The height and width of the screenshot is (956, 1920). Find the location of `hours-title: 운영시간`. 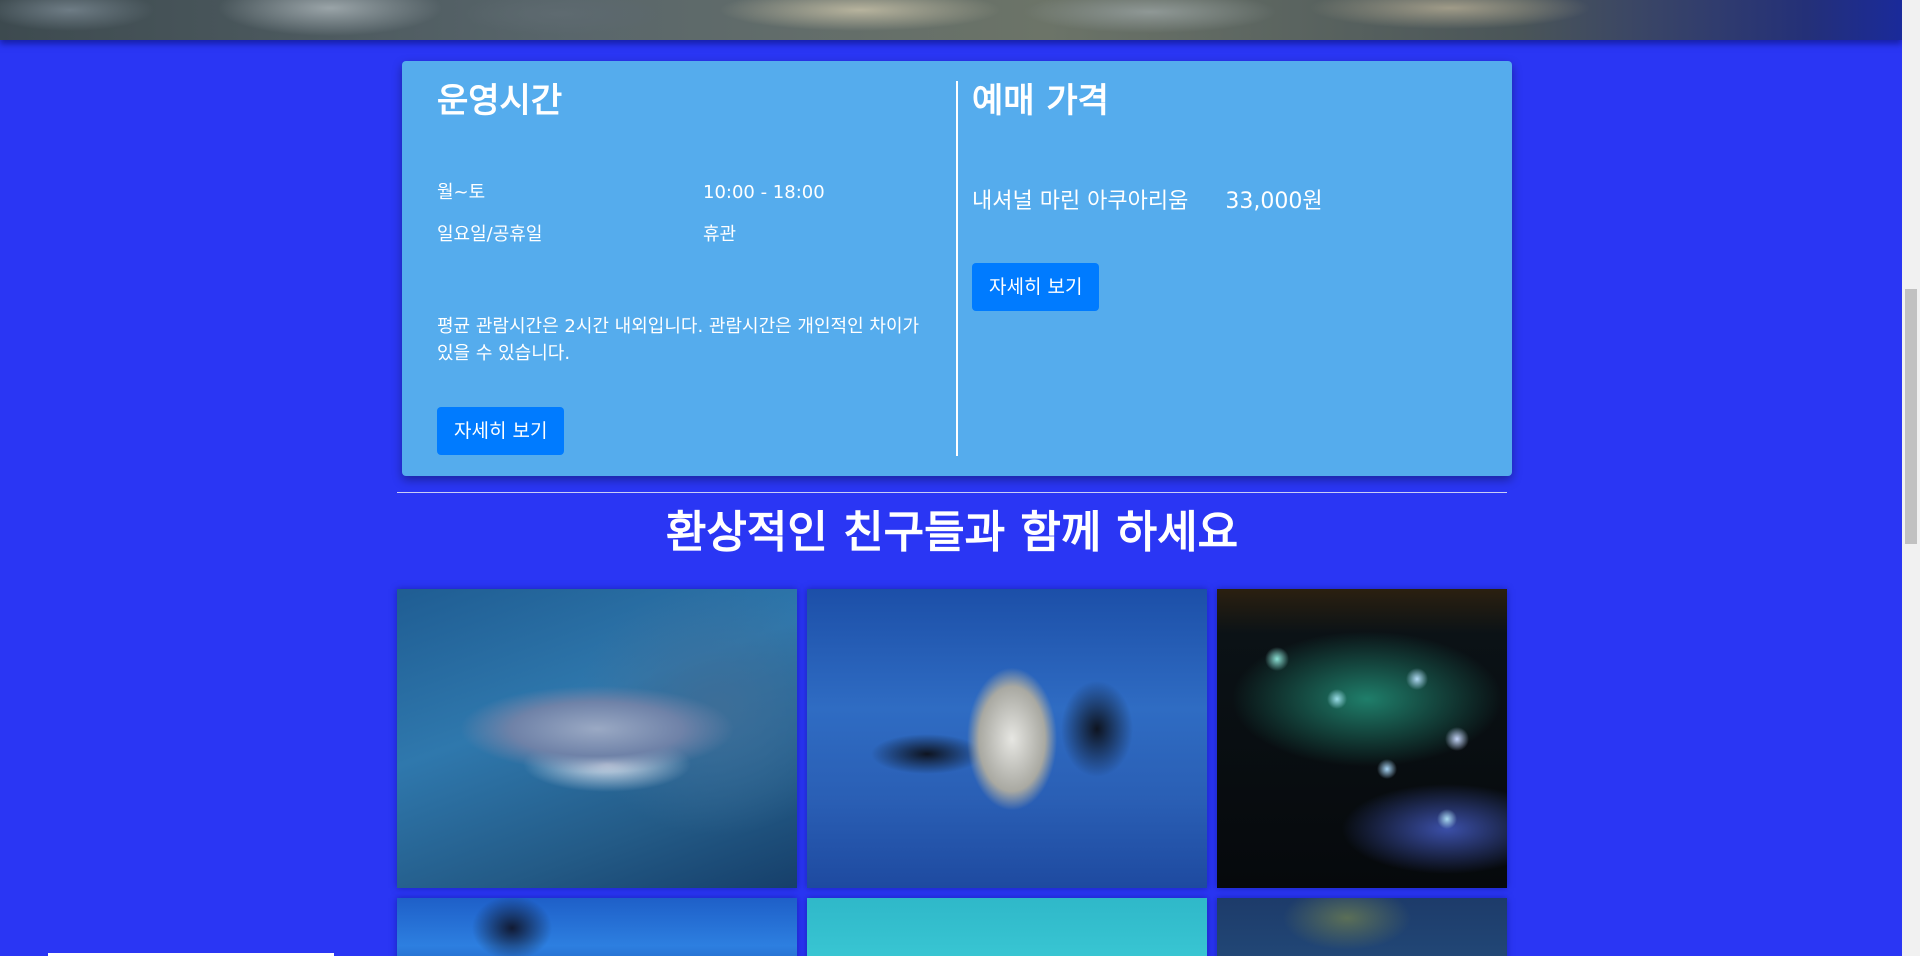

hours-title: 운영시간 is located at coordinates (500, 101).